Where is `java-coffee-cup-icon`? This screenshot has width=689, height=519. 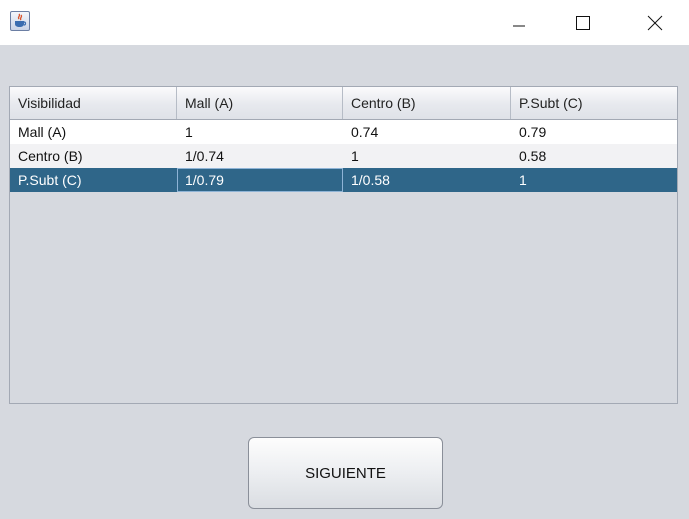
java-coffee-cup-icon is located at coordinates (20, 21).